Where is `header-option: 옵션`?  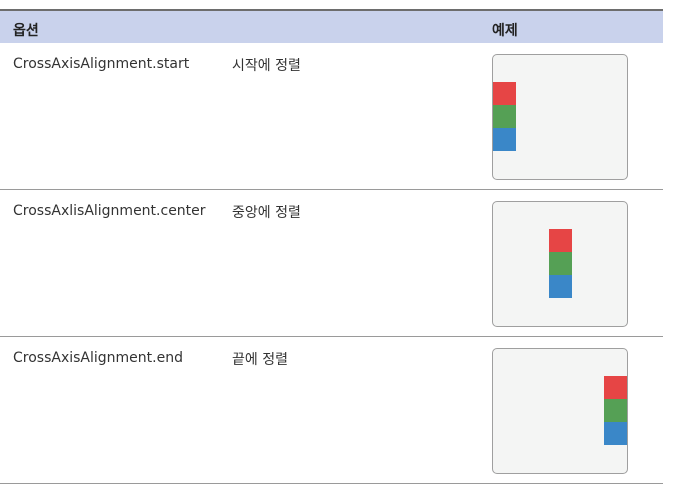
header-option: 옵션 is located at coordinates (26, 31).